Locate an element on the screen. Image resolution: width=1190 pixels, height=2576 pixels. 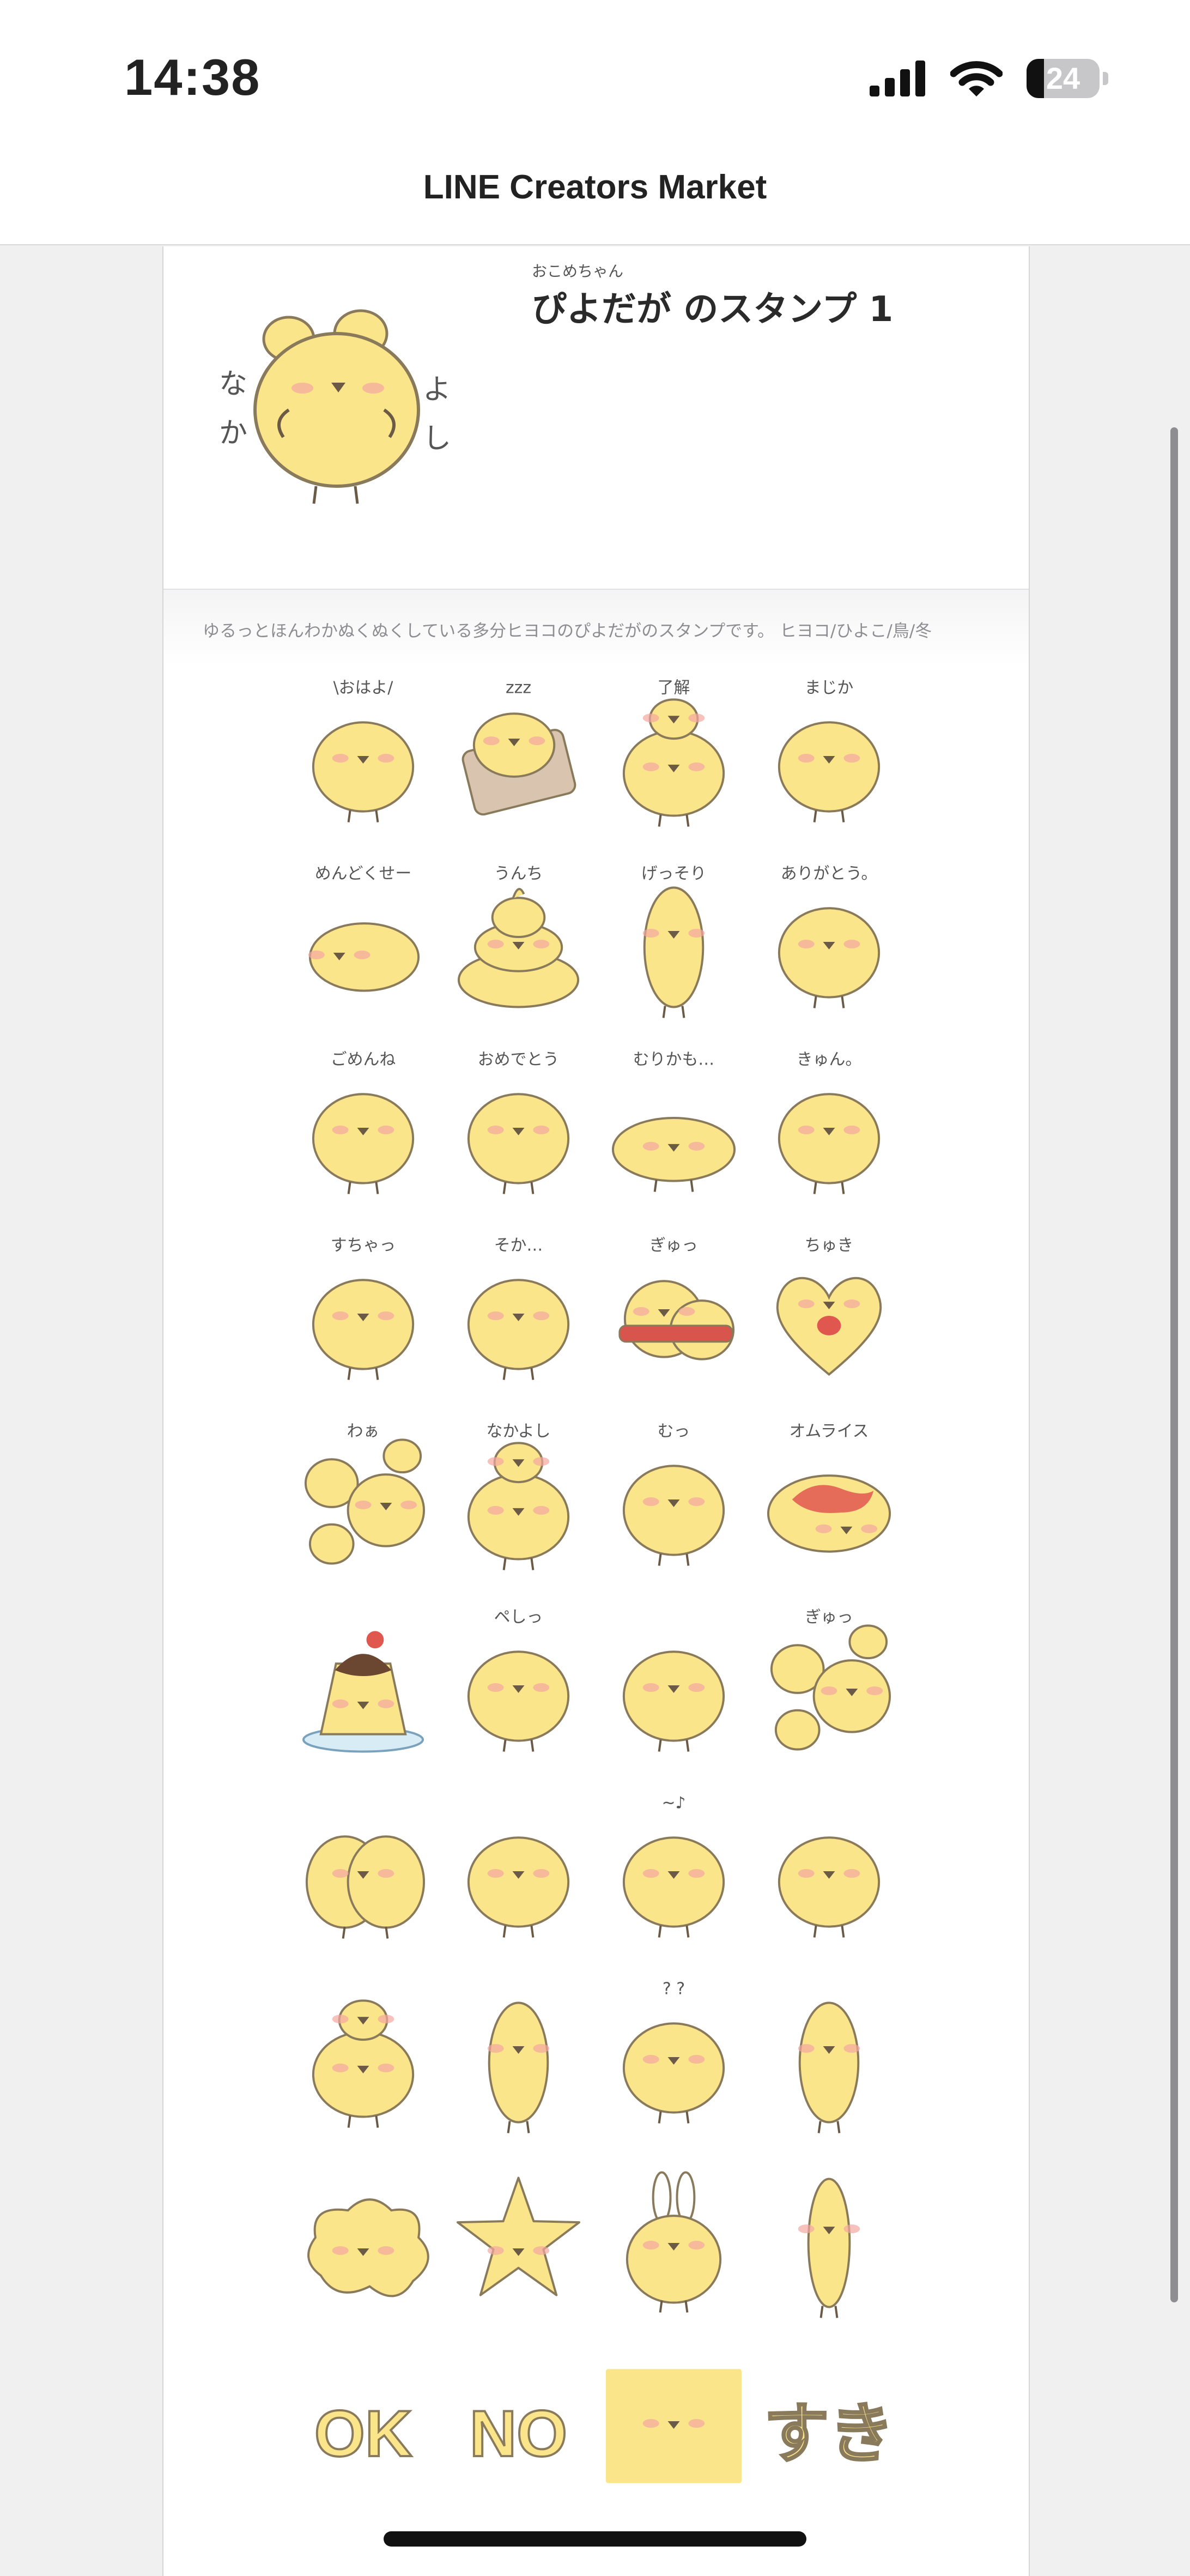
navigation-bar: LINE Creators Market is located at coordinates (595, 190).